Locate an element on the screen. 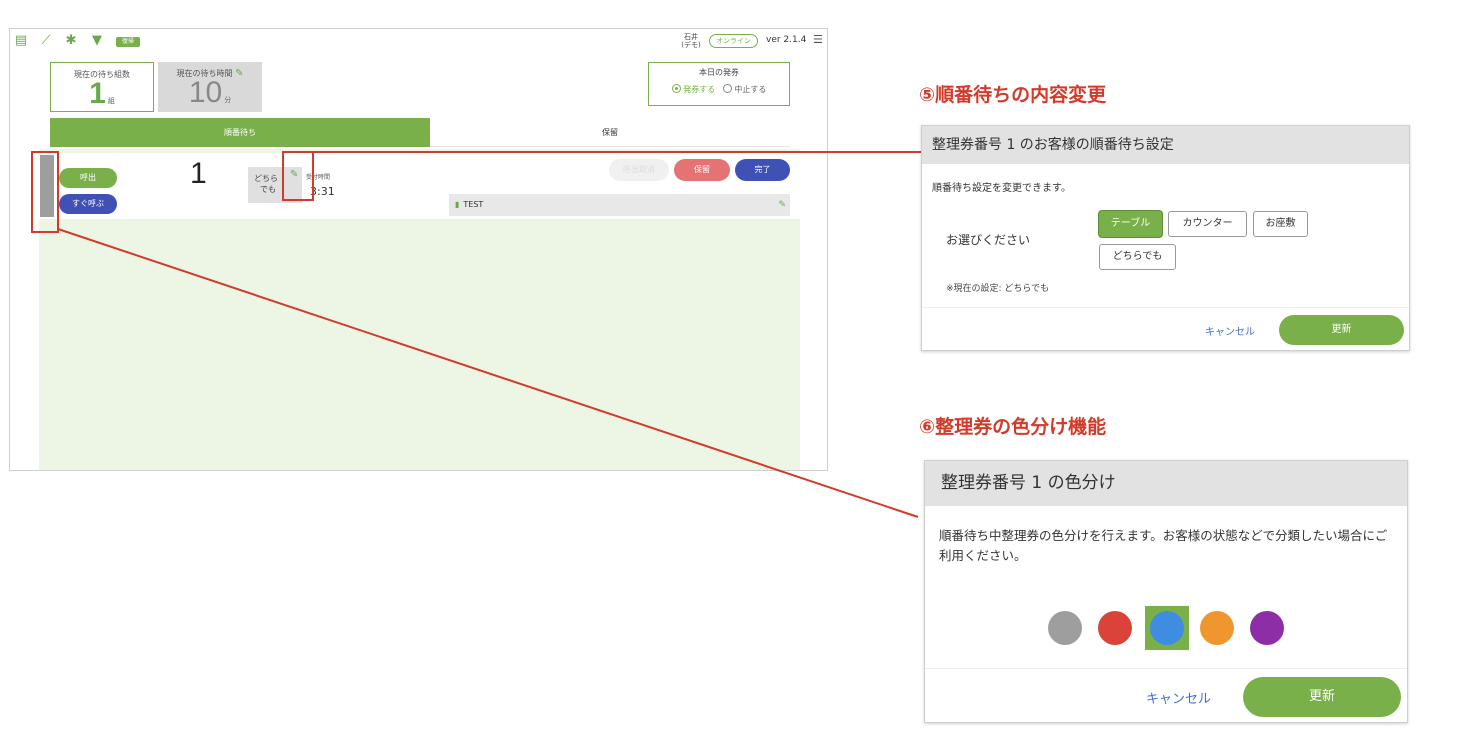  highlight-seat-edit is located at coordinates (298, 176).